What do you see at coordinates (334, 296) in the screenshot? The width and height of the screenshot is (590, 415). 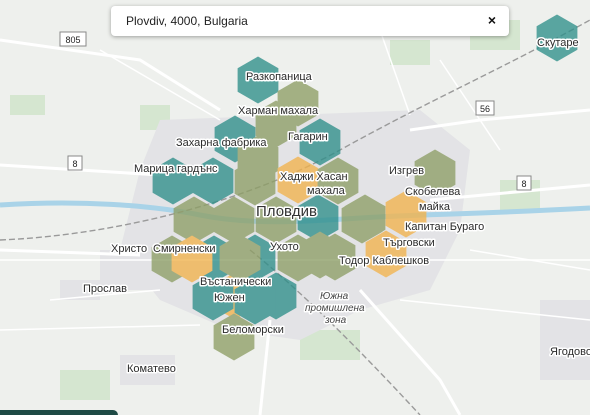 I see `label-industrial-1: Южна` at bounding box center [334, 296].